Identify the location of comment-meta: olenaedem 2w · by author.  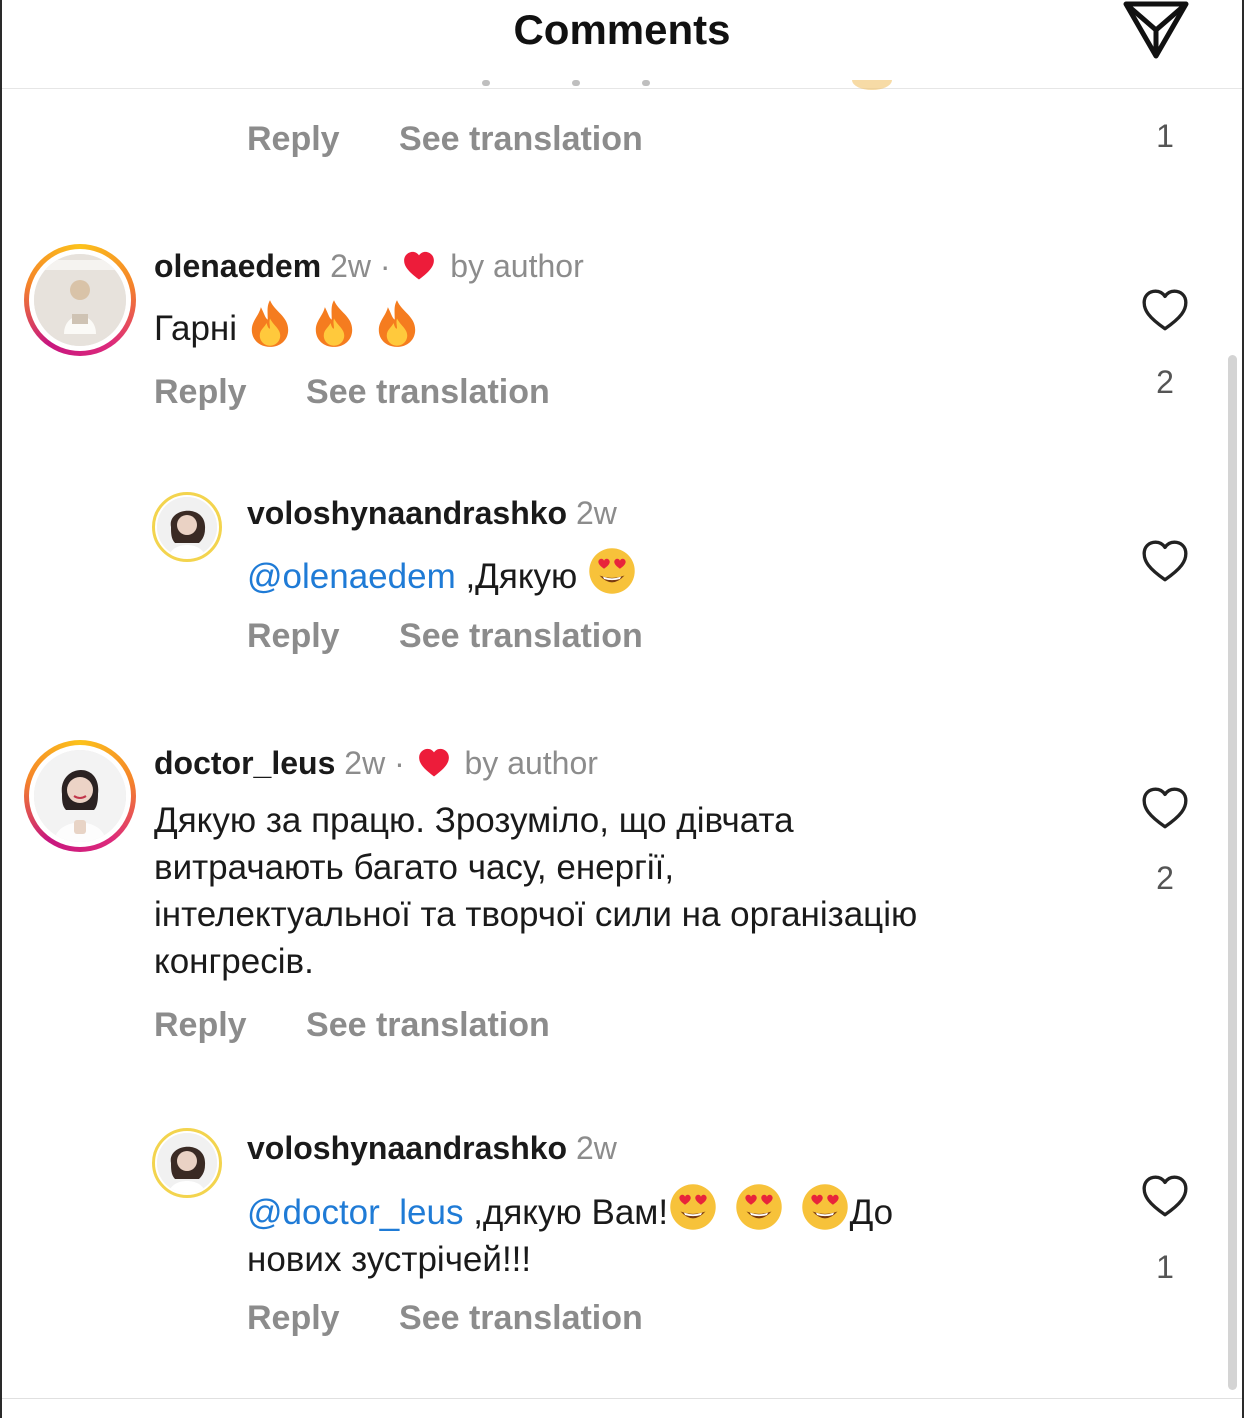
(369, 266).